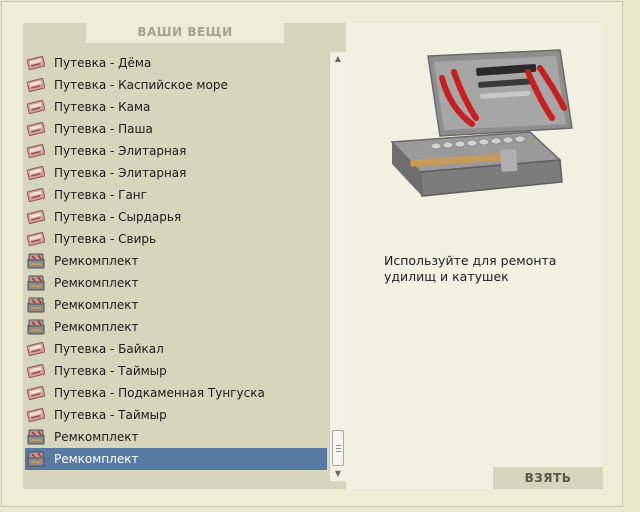  I want to click on list-item: Путевка - Каспийское море, so click(176, 85).